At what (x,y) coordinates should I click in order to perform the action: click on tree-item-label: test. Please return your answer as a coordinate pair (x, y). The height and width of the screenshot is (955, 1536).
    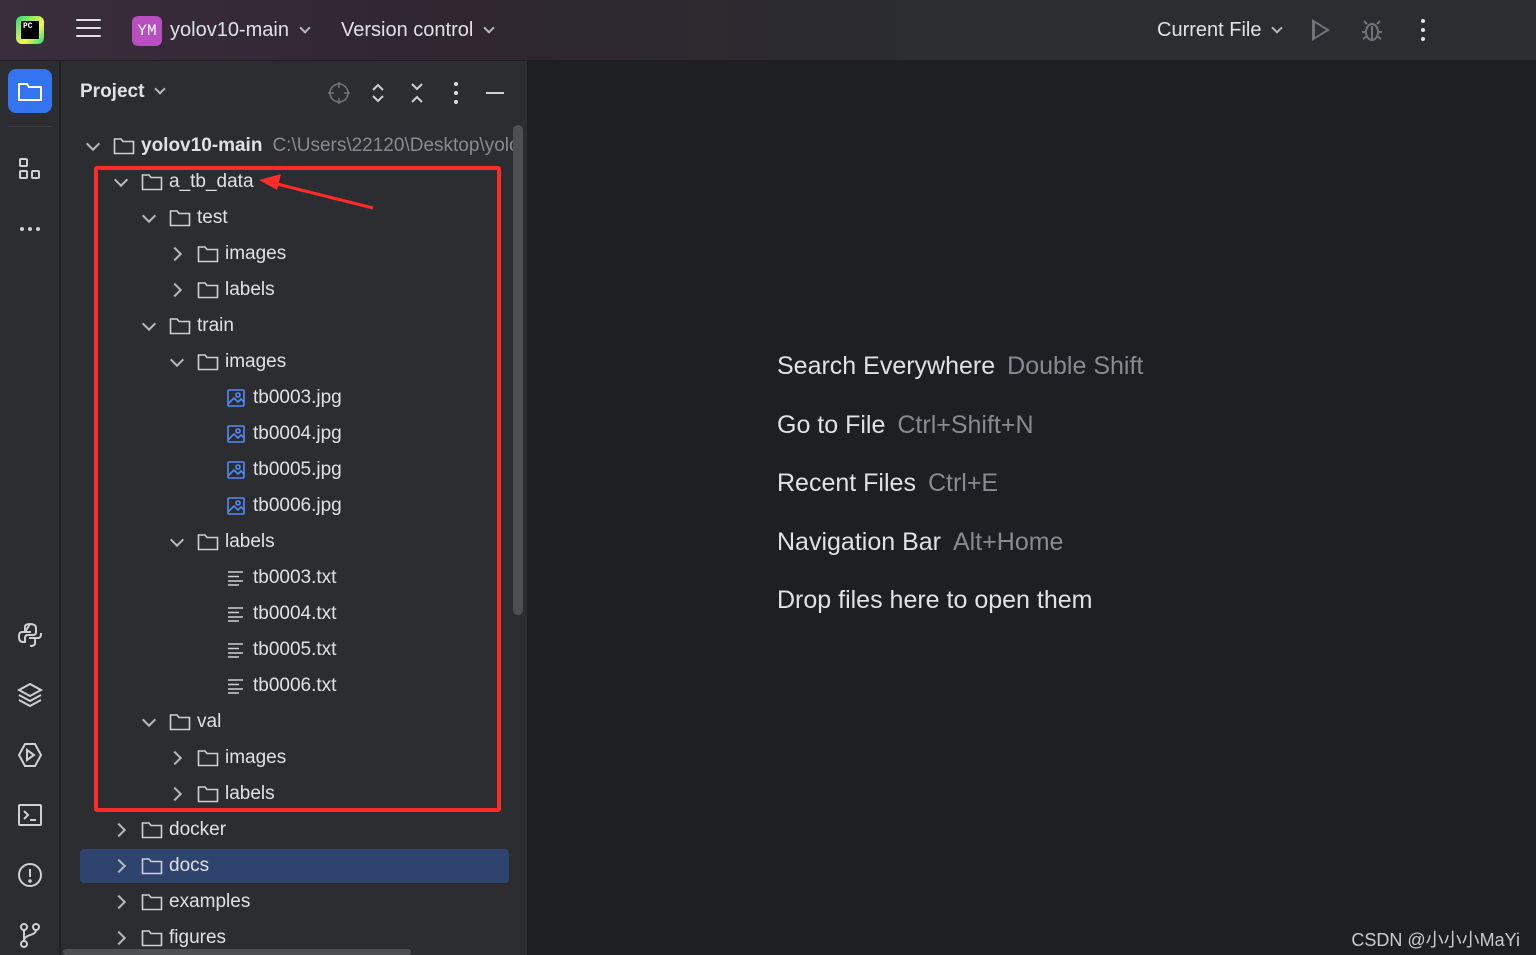
    Looking at the image, I should click on (212, 217).